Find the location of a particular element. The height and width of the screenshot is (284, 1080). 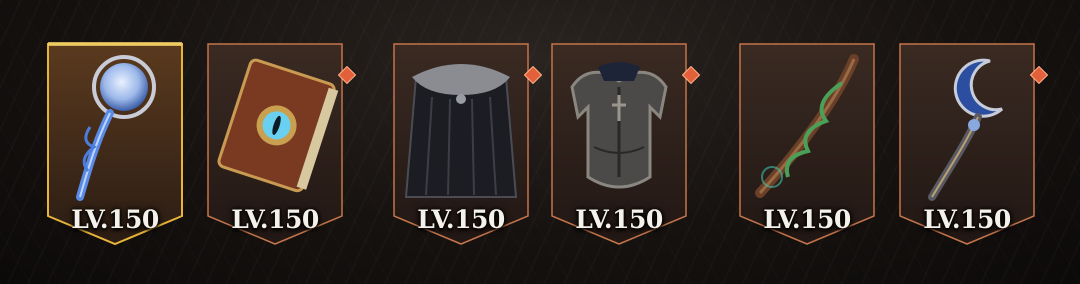

equipment-slot-plate-chest-armor: LV.150 is located at coordinates (625, 143).